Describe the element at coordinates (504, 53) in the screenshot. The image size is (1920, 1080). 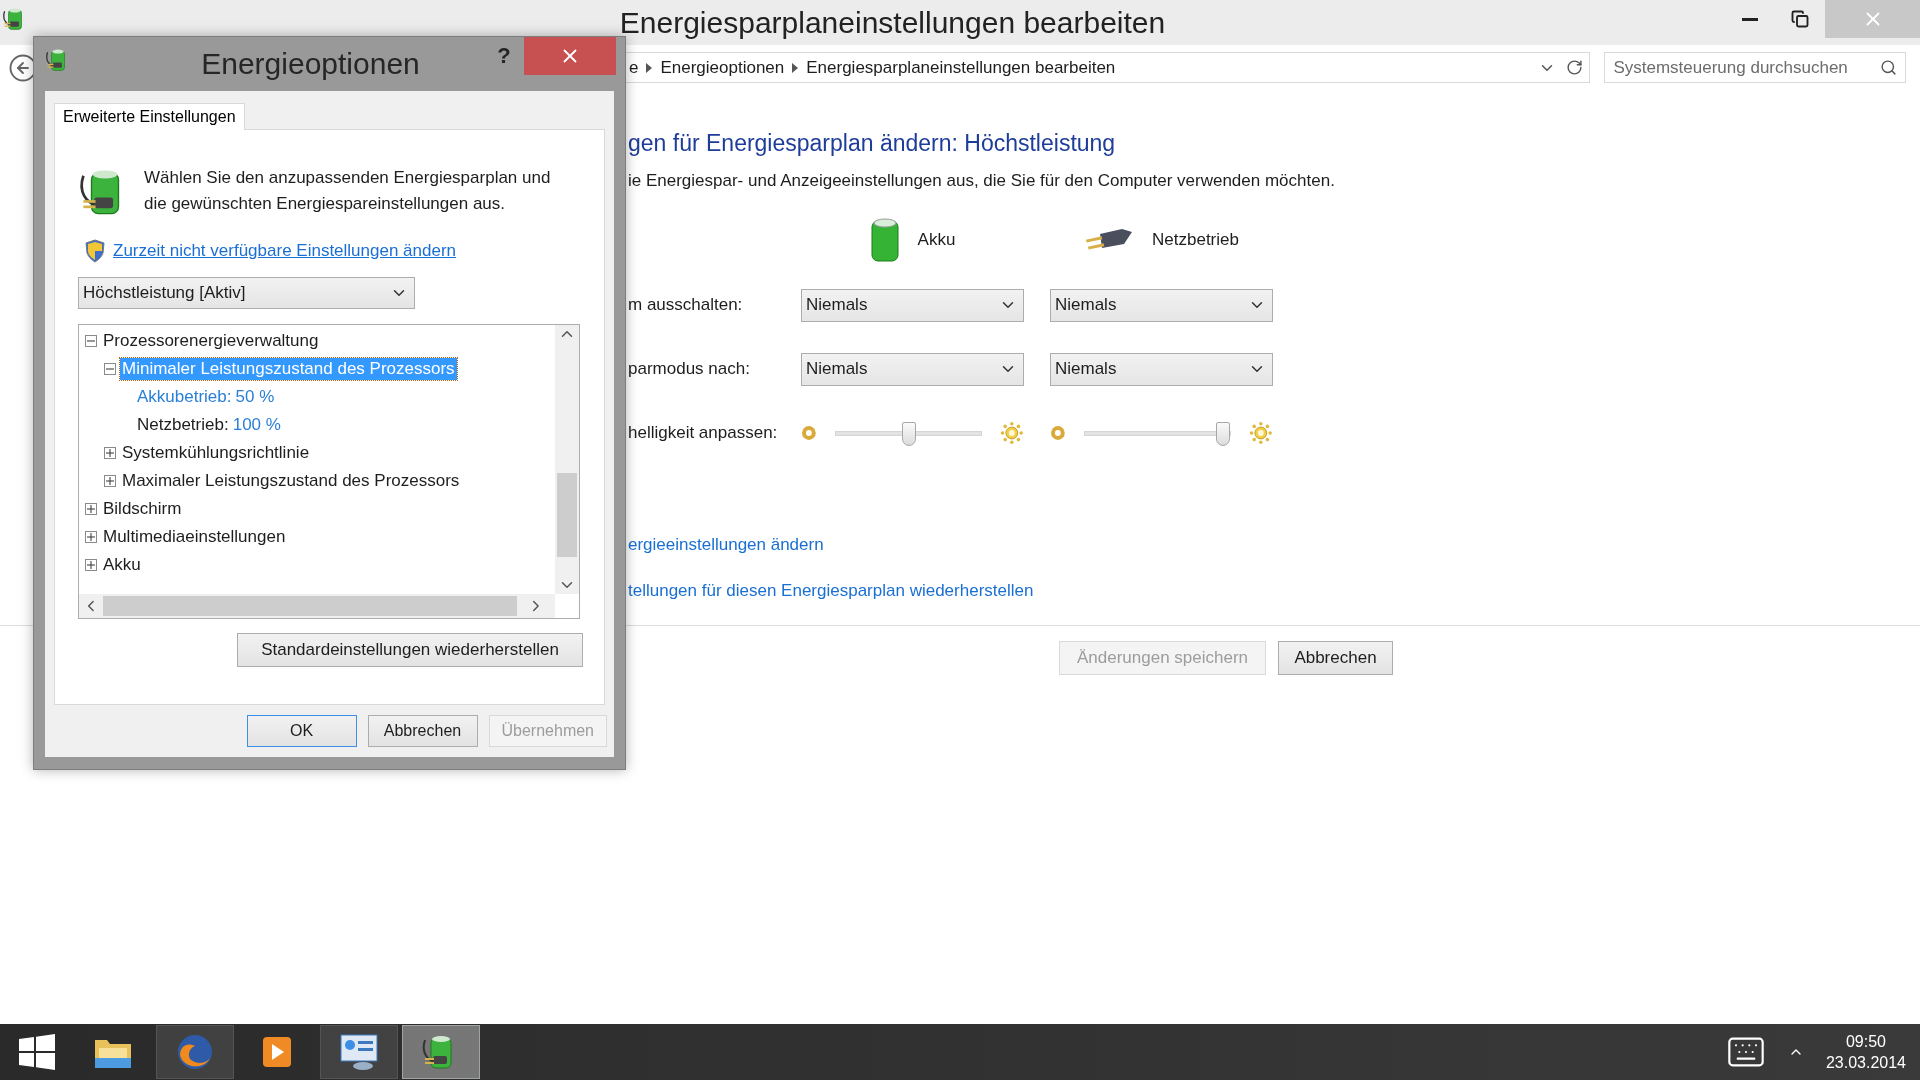
I see `help-button: ?` at that location.